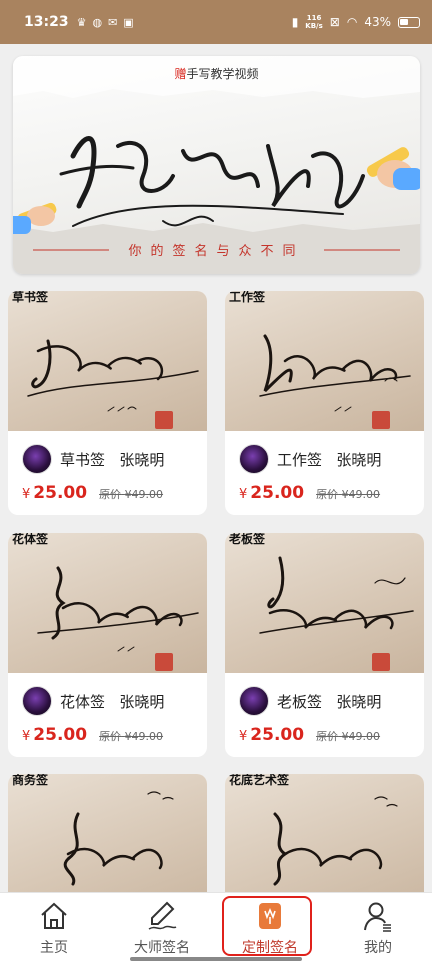 Image resolution: width=432 pixels, height=964 pixels. I want to click on no-sim-icon: ⊠, so click(334, 22).